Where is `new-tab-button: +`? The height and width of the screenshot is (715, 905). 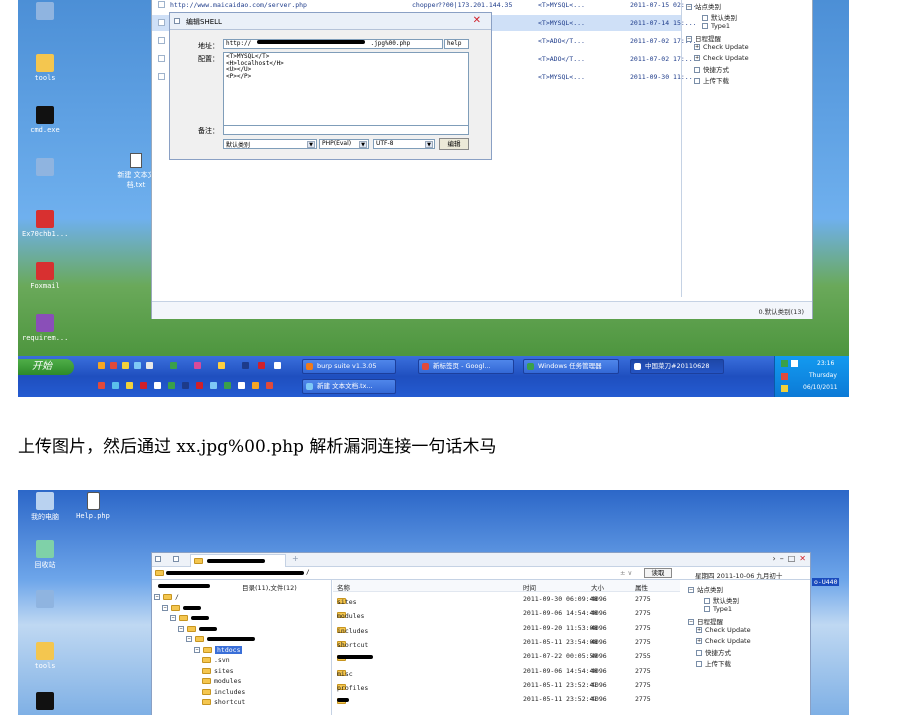 new-tab-button: + is located at coordinates (295, 558).